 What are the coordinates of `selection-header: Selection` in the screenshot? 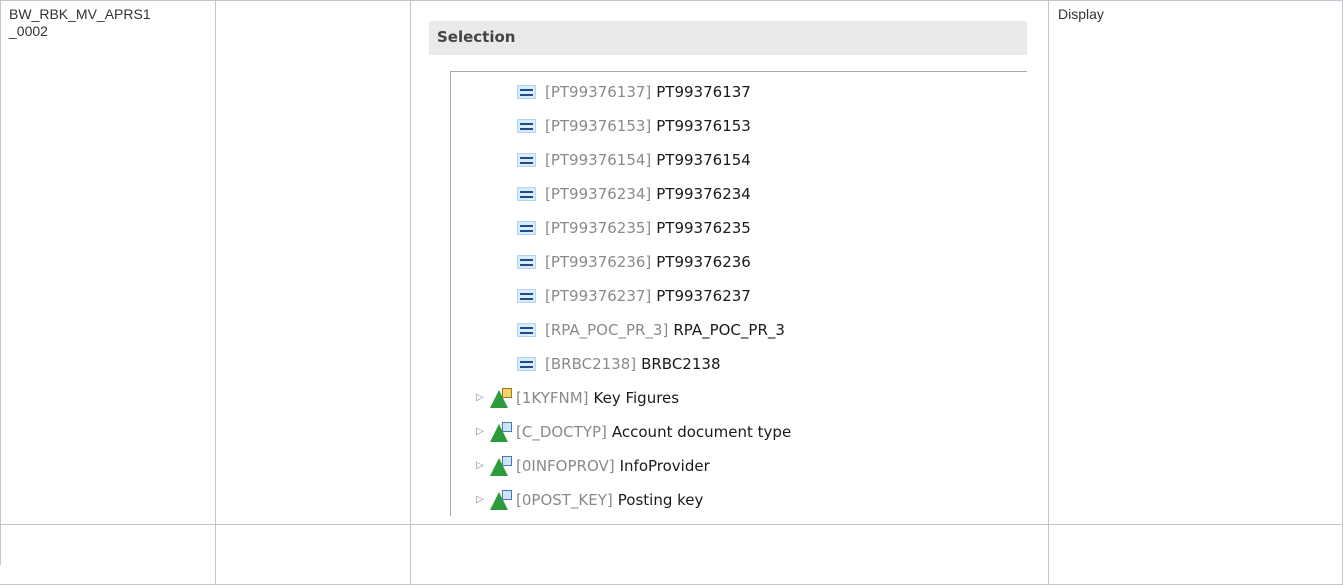 It's located at (728, 38).